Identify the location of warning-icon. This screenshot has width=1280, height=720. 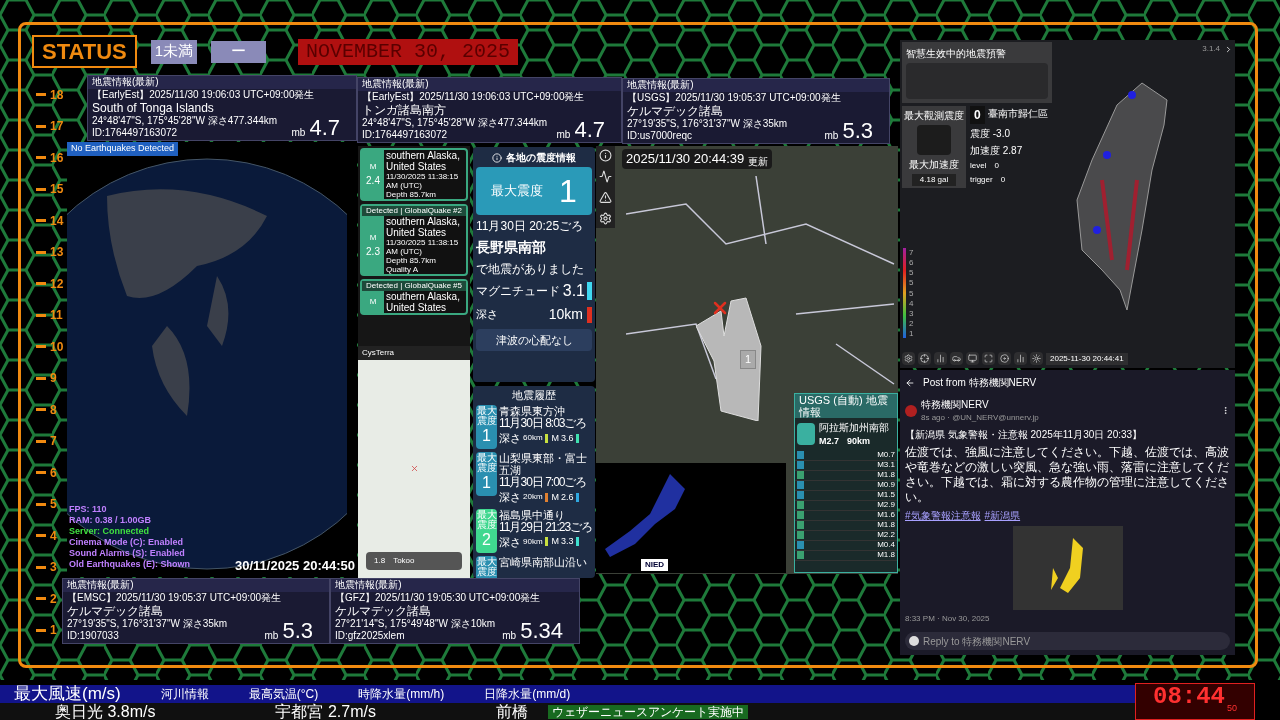
(605, 197).